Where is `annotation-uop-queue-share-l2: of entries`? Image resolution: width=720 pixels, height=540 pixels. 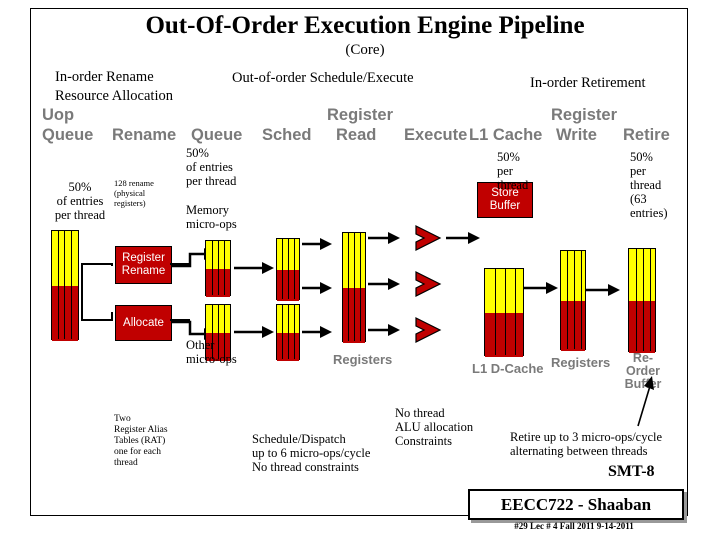
annotation-uop-queue-share-l2: of entries is located at coordinates (80, 201).